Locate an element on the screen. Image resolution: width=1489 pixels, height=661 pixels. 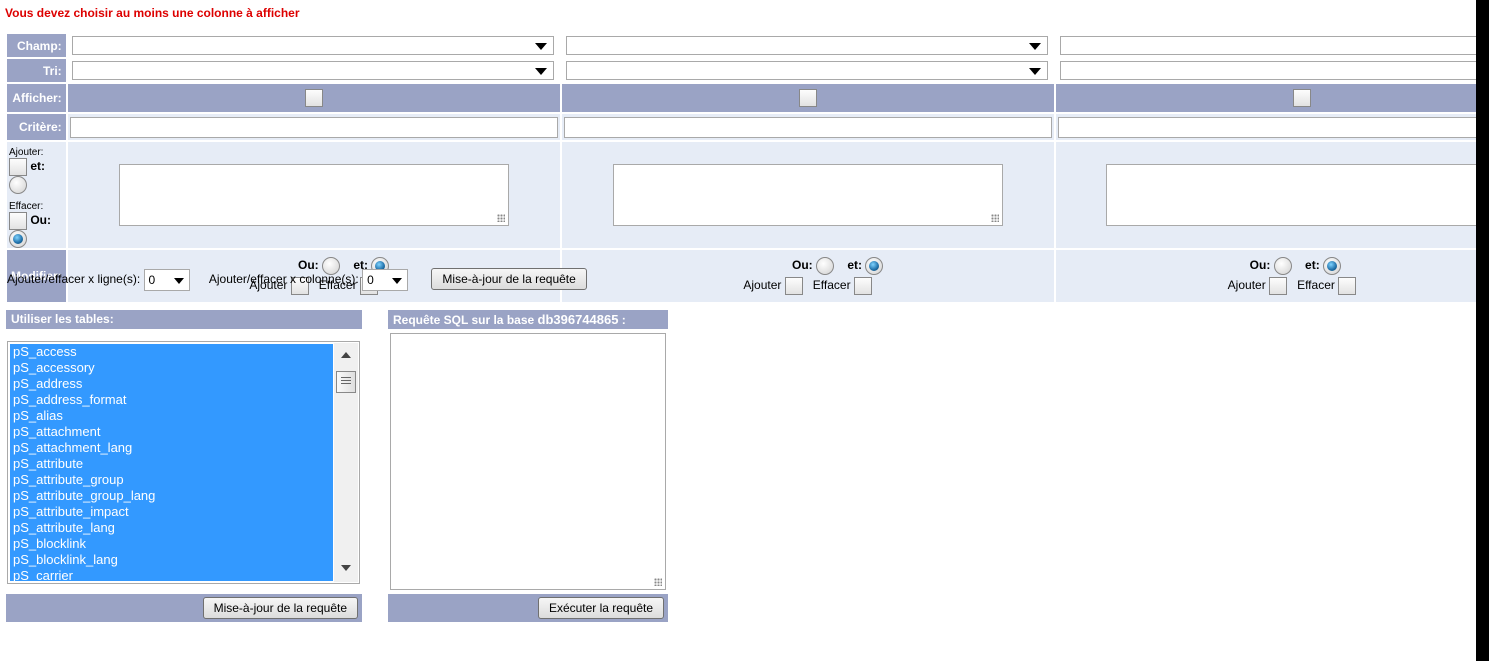
tables-footer: Mise-à-jour de la requête is located at coordinates (184, 608).